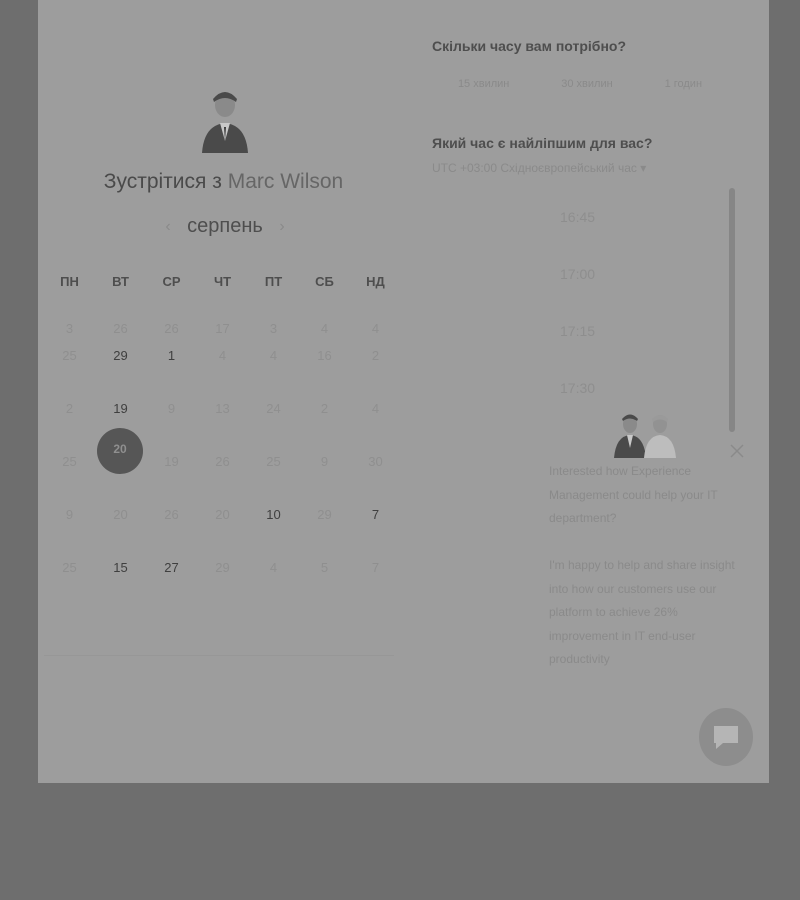 The width and height of the screenshot is (800, 900). What do you see at coordinates (120, 373) in the screenshot?
I see `available-day: 29` at bounding box center [120, 373].